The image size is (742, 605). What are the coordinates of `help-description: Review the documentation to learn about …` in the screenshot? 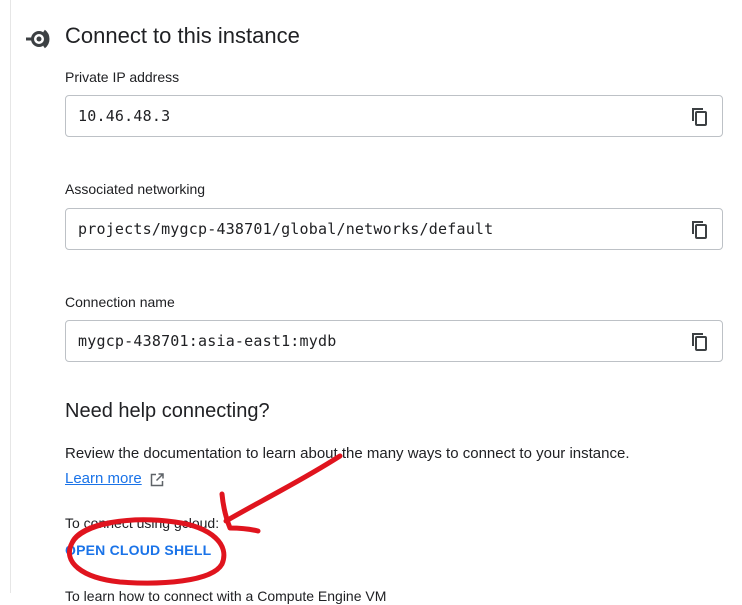 It's located at (347, 453).